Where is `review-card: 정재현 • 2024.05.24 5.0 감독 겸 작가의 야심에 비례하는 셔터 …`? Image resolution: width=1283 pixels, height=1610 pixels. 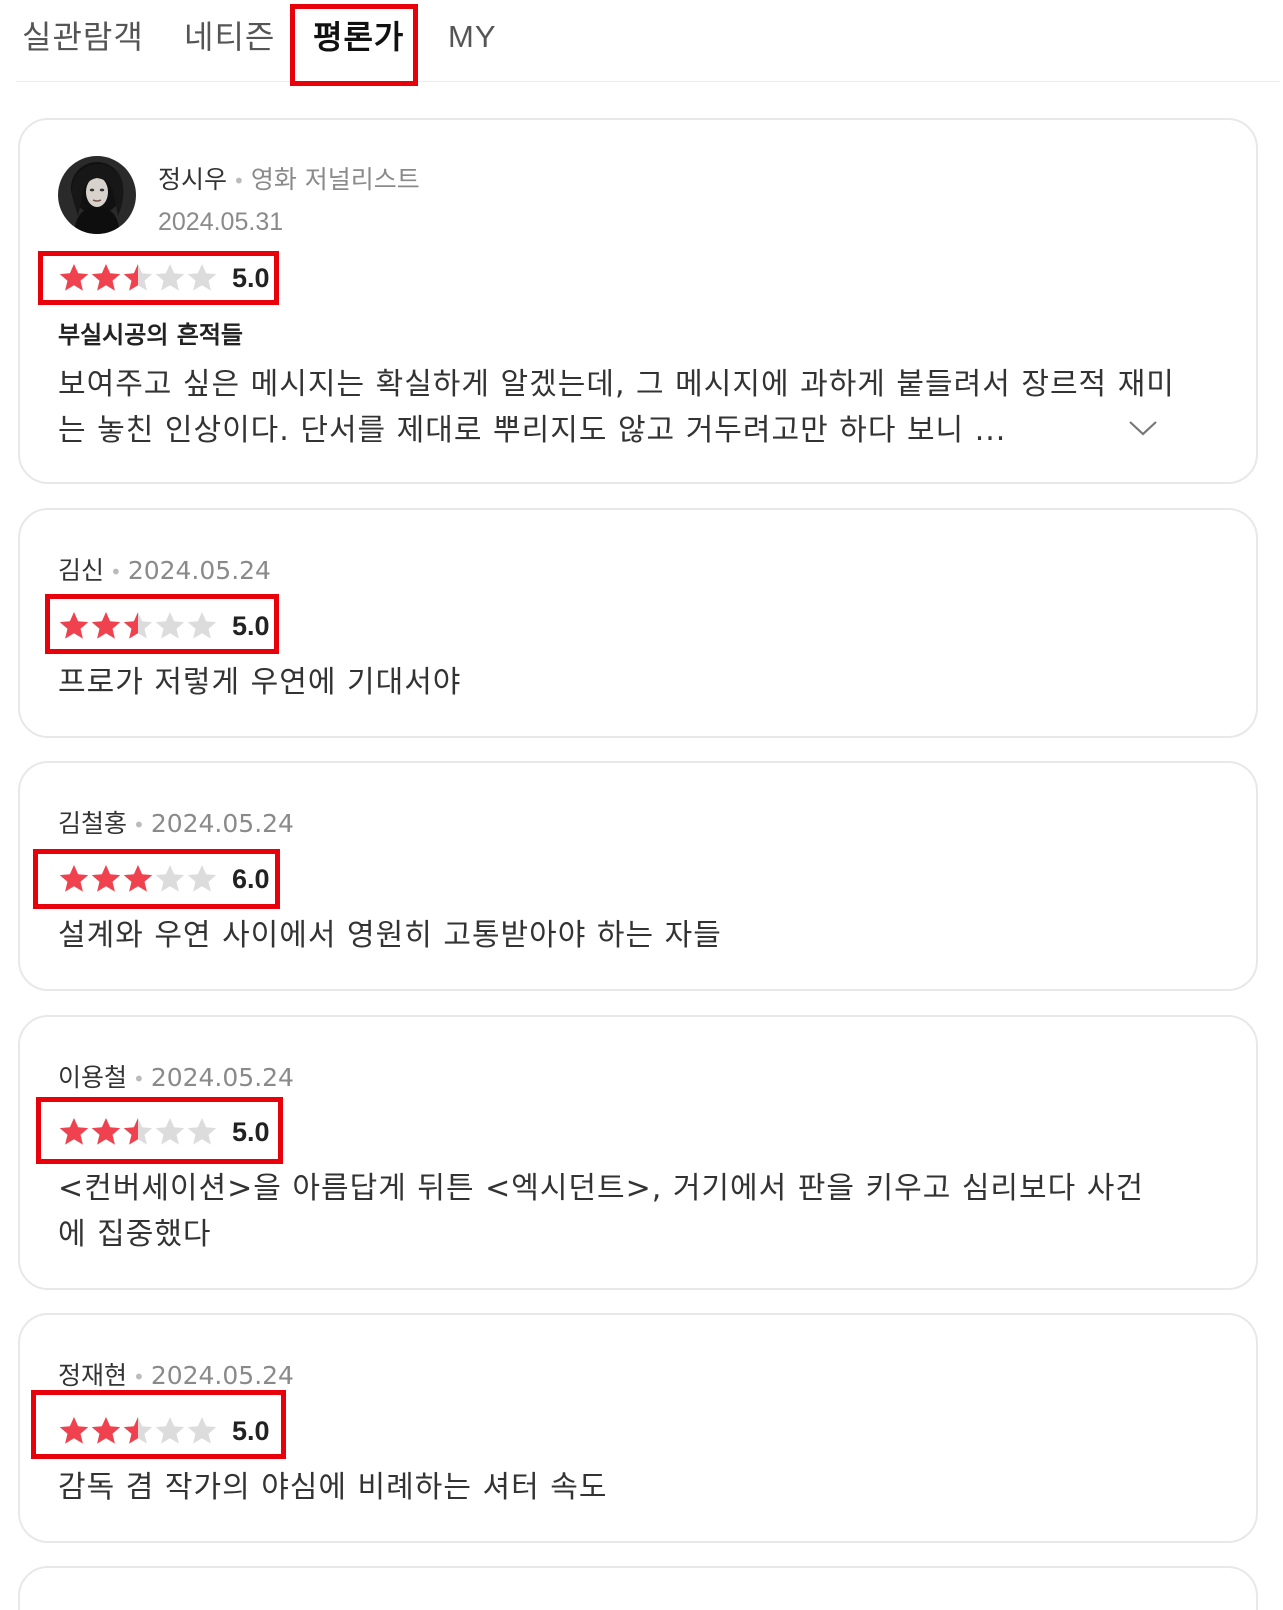
review-card: 정재현 • 2024.05.24 5.0 감독 겸 작가의 야심에 비례하는 셔터 … is located at coordinates (638, 1428).